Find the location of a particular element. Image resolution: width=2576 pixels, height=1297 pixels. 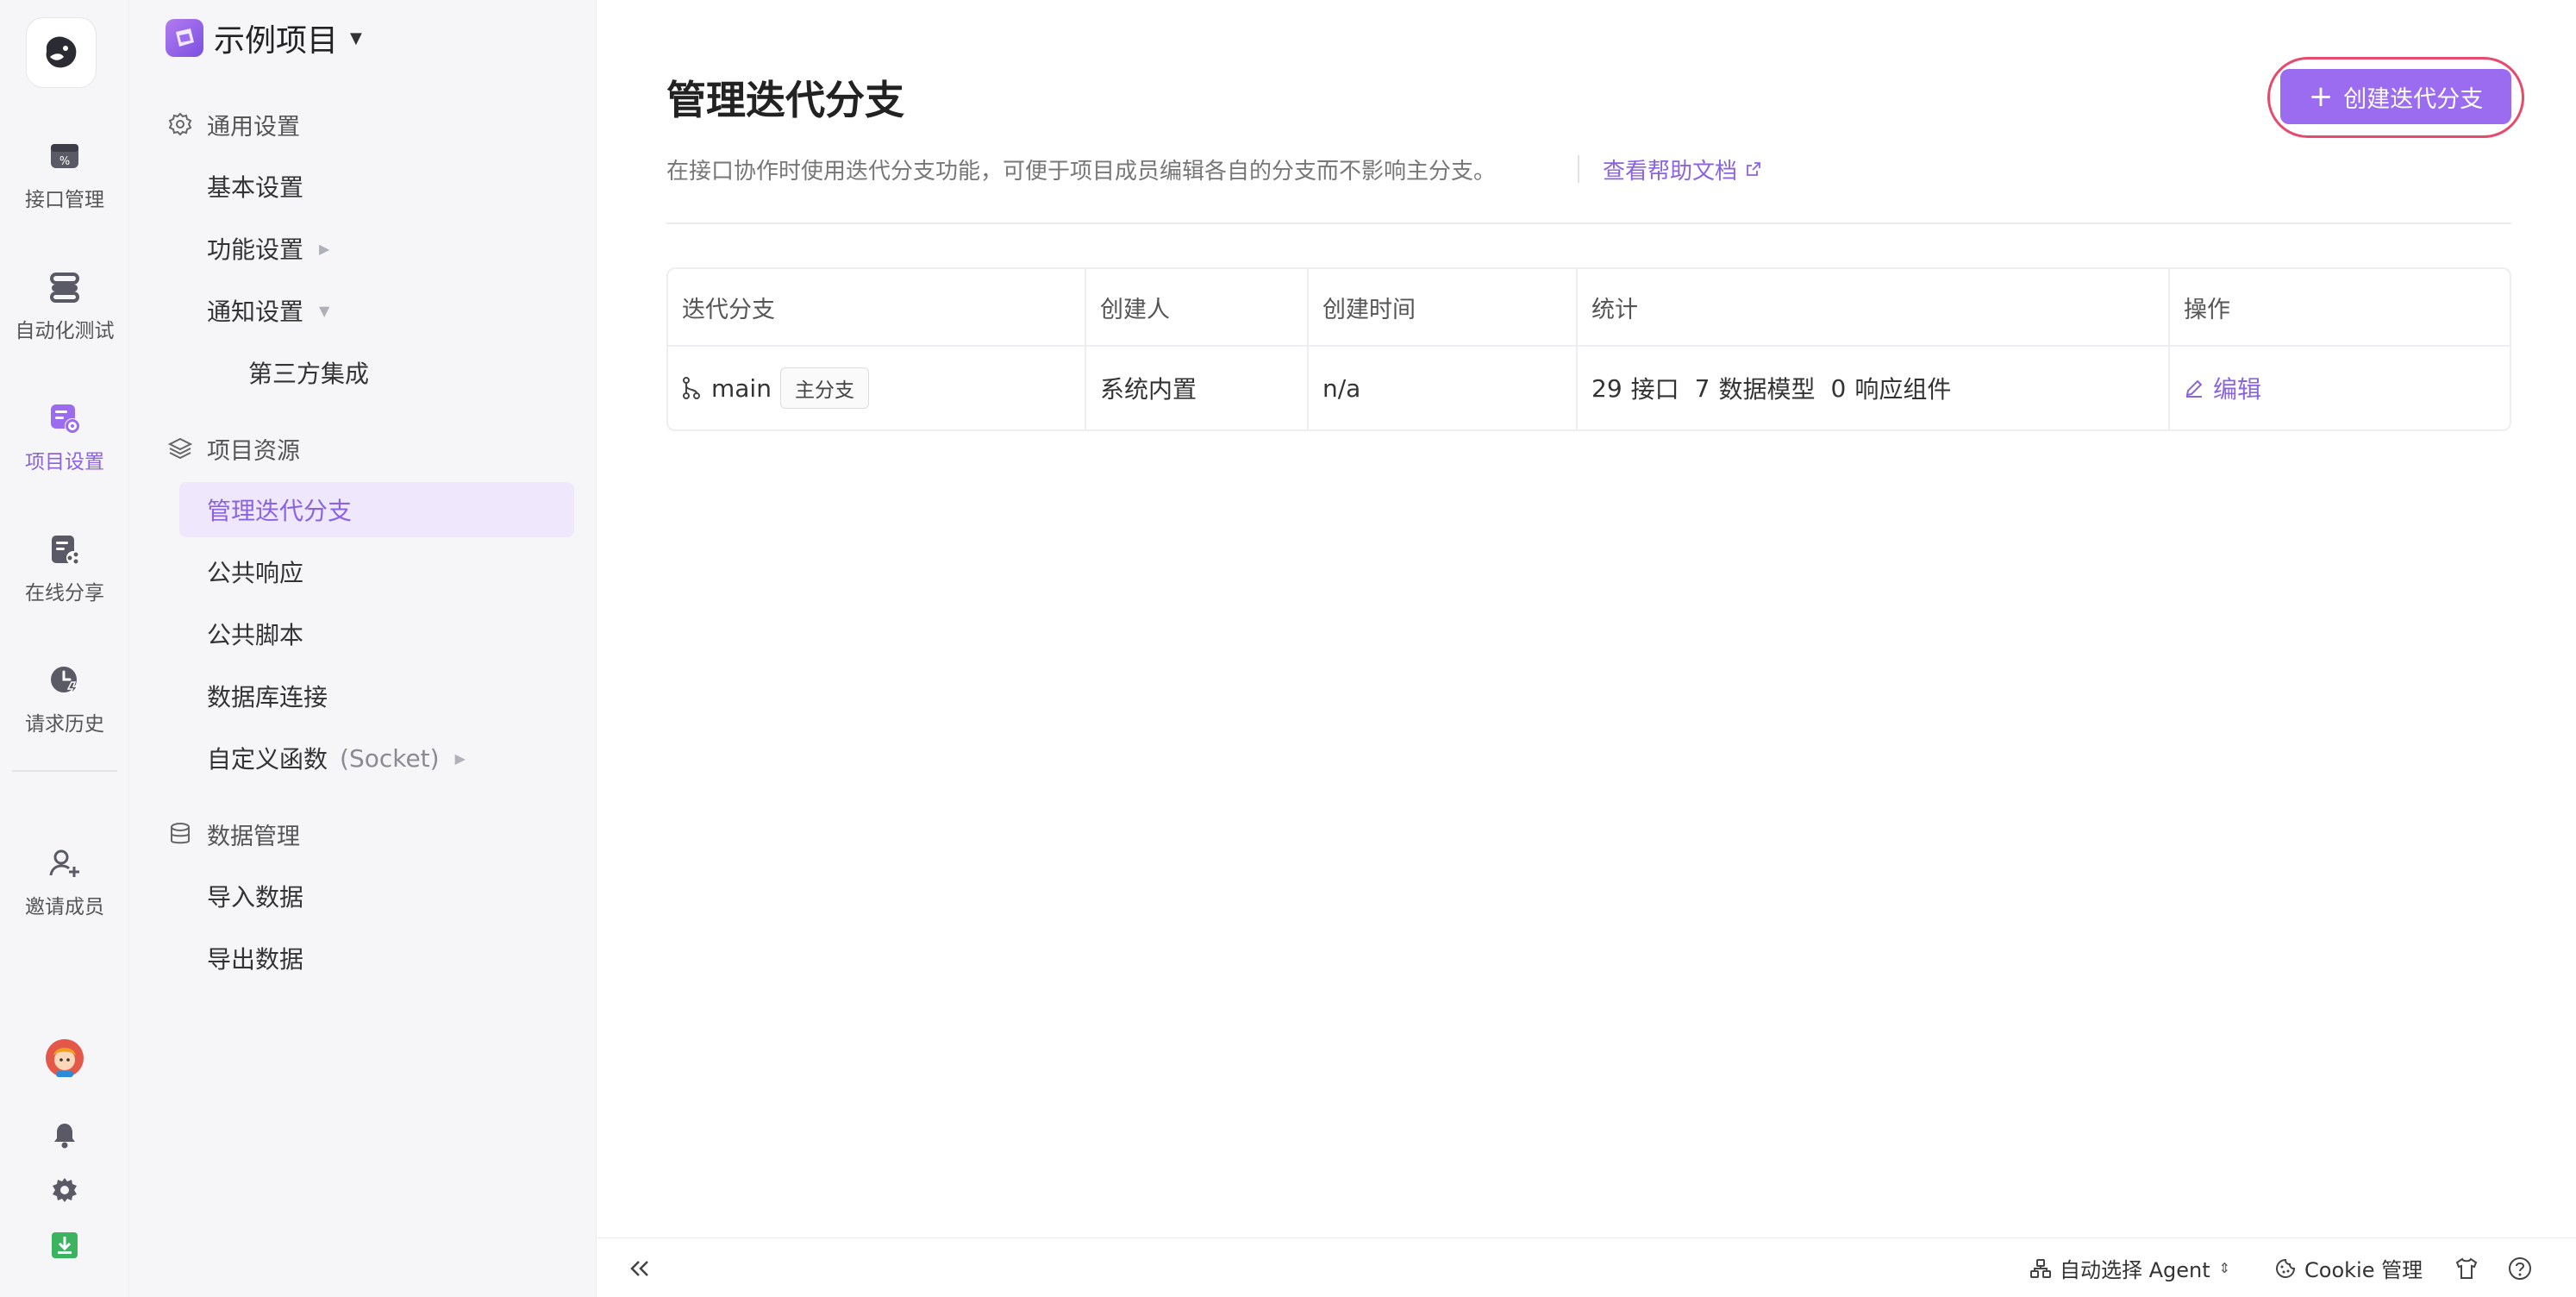

column-header-actions: 操作 is located at coordinates (2207, 309).